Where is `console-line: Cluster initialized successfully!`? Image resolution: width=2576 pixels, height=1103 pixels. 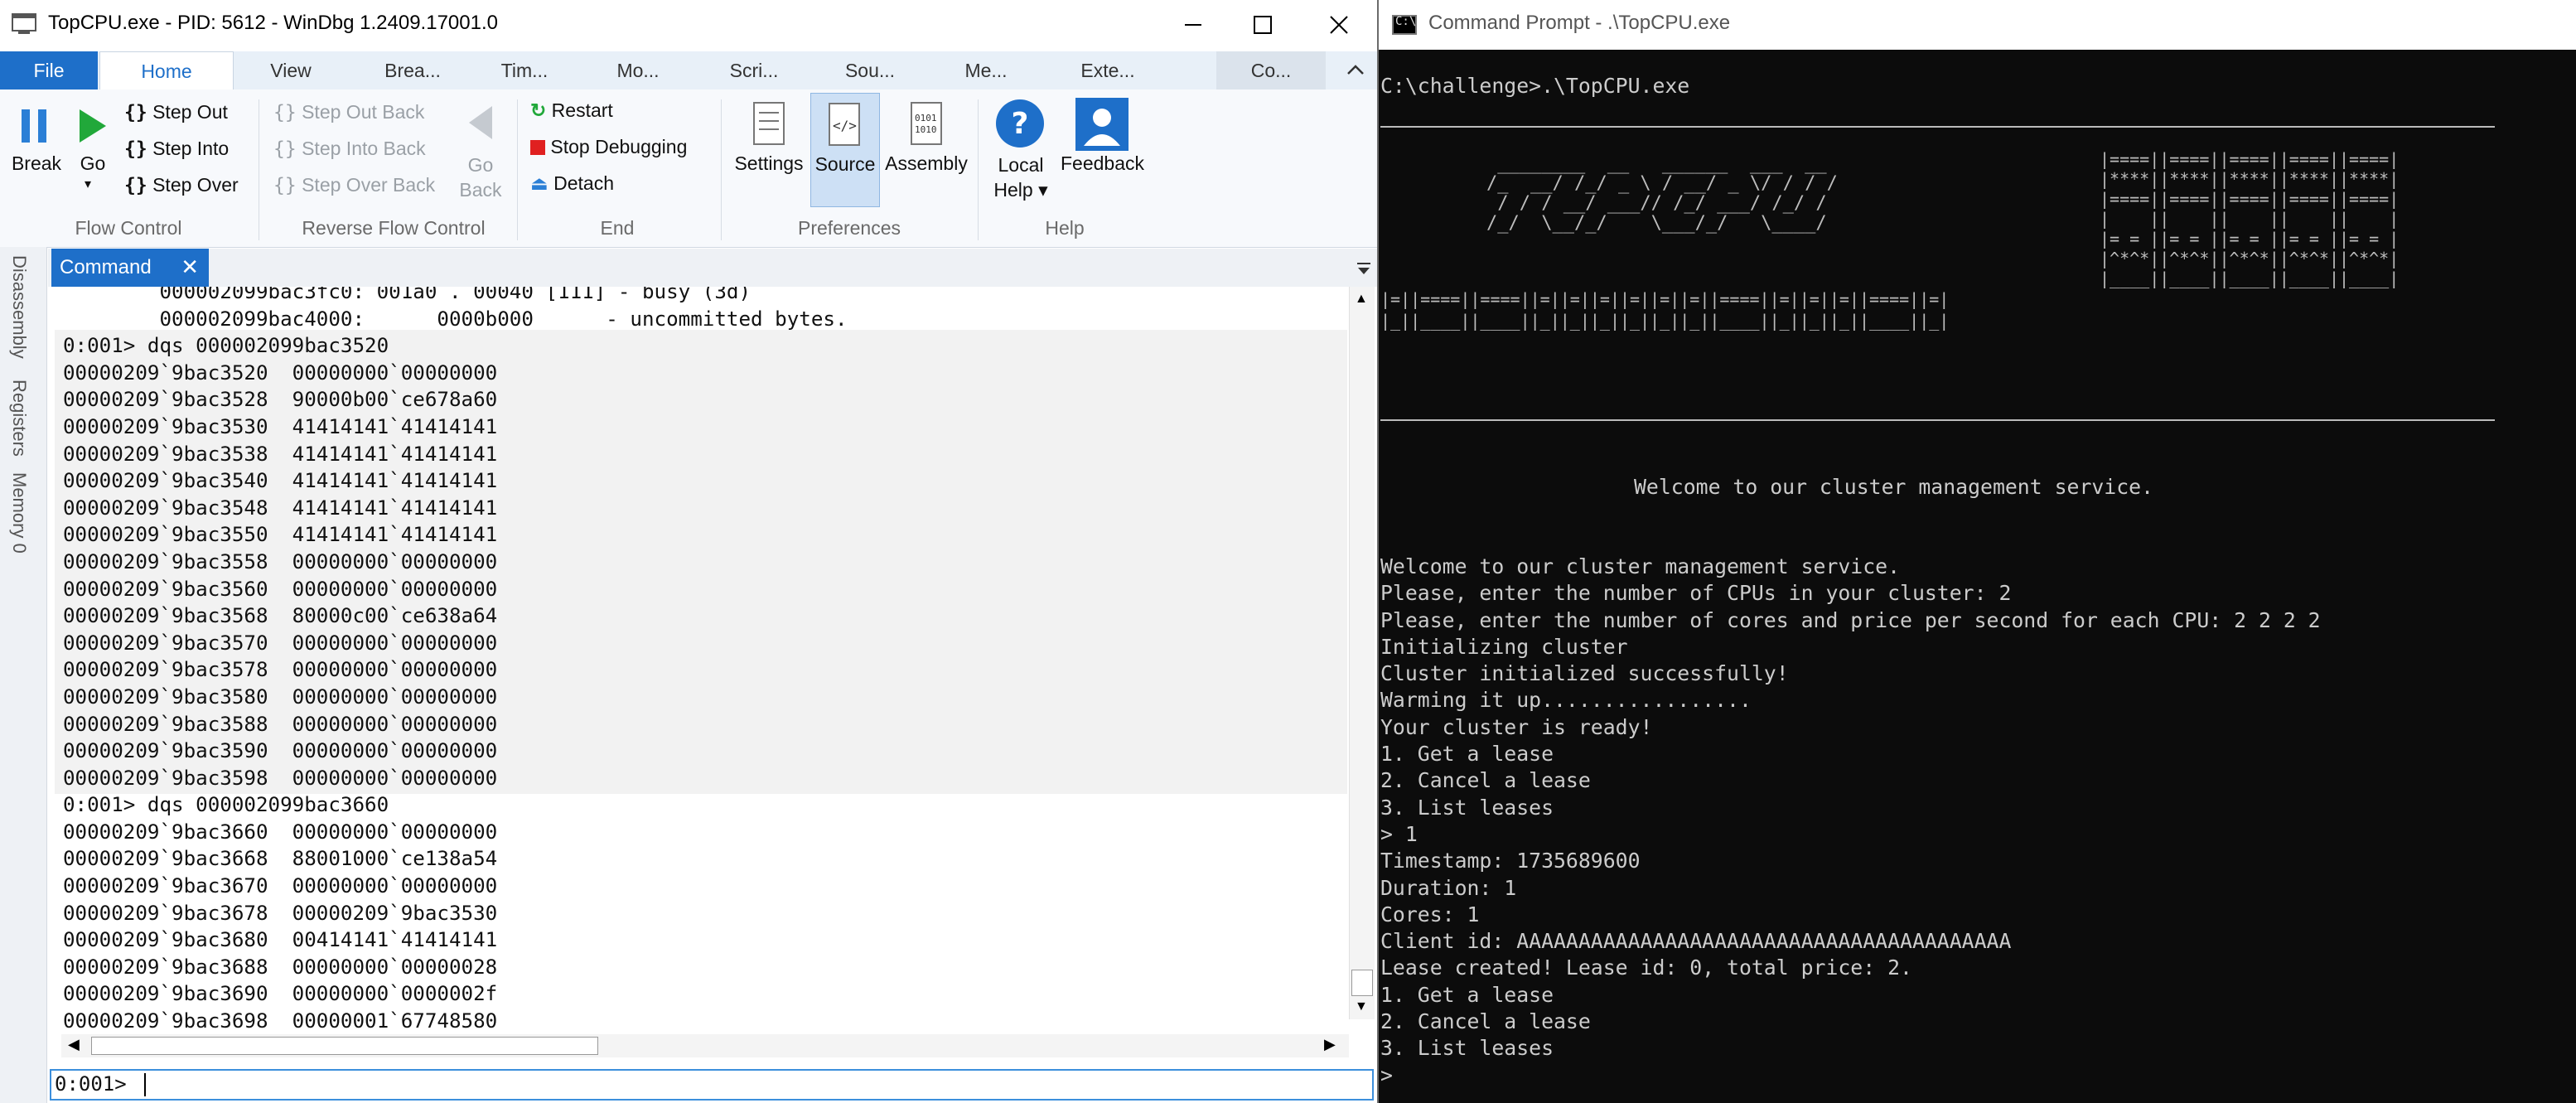 console-line: Cluster initialized successfully! is located at coordinates (1584, 673).